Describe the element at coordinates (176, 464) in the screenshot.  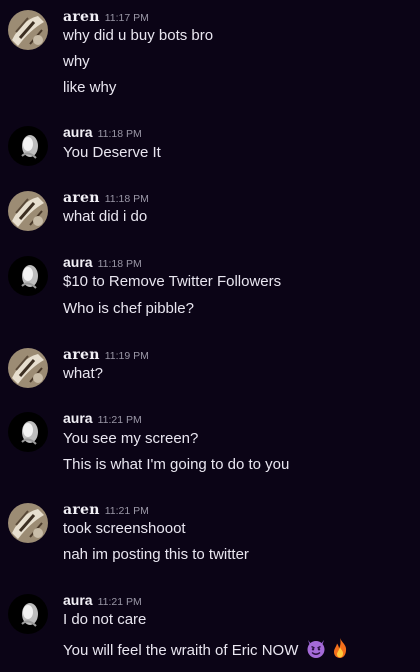
I see `message-text: This is what I'm going to do to you` at that location.